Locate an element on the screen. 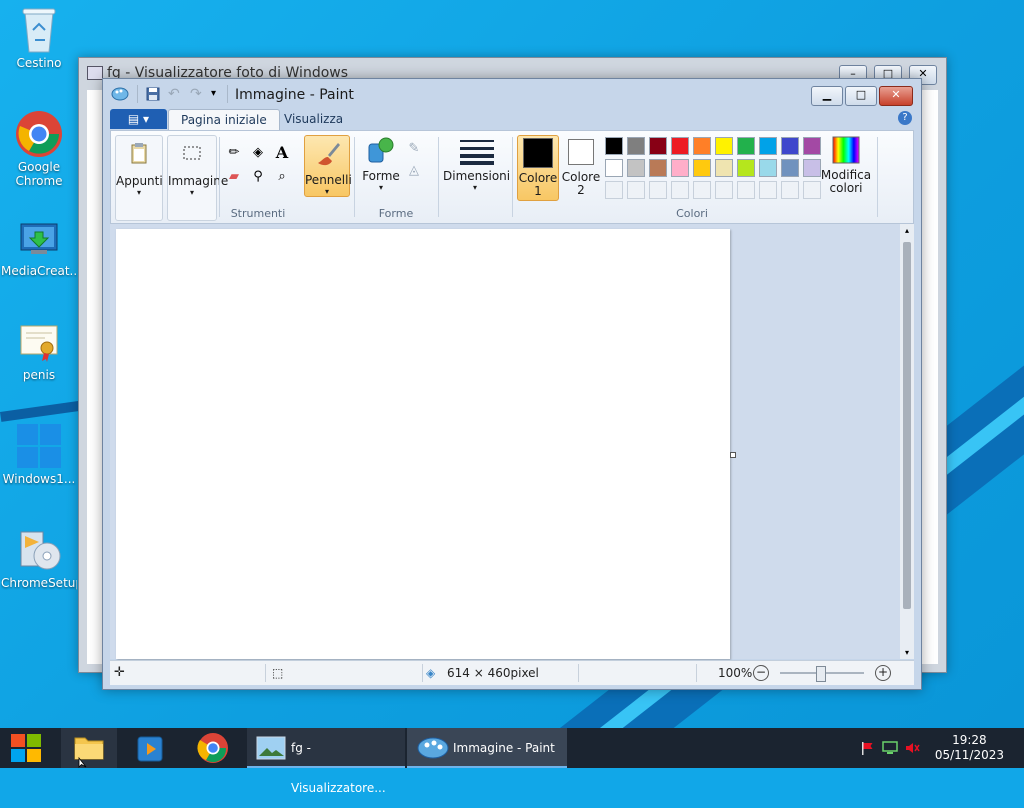 The height and width of the screenshot is (808, 1024). chrome-icon is located at coordinates (212, 748).